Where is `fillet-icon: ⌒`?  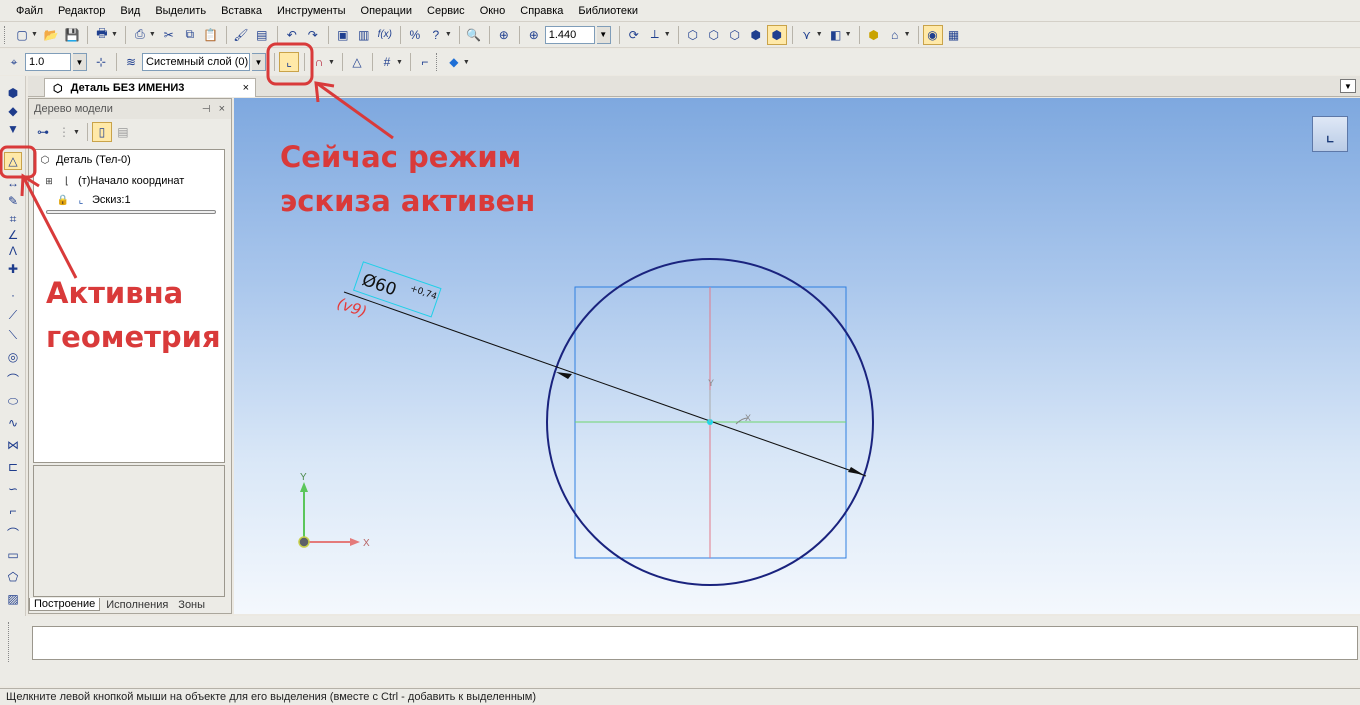 fillet-icon: ⌒ is located at coordinates (13, 533).